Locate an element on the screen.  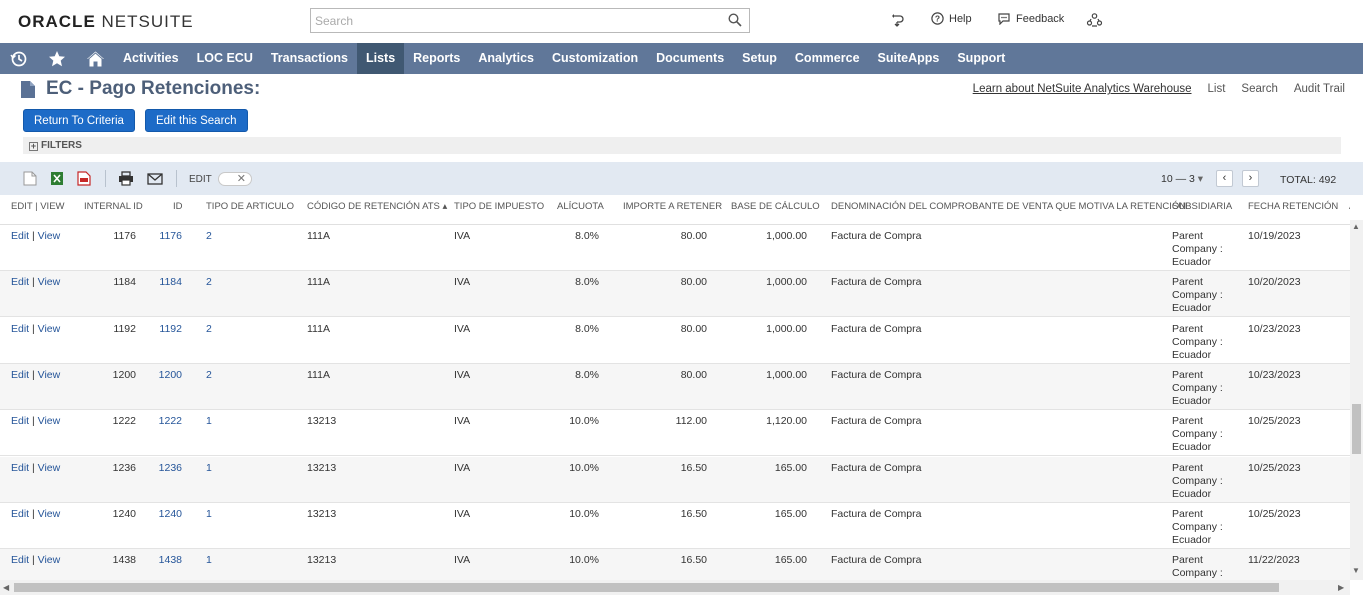
scroll-right-icon: ▶ is located at coordinates (1341, 587).